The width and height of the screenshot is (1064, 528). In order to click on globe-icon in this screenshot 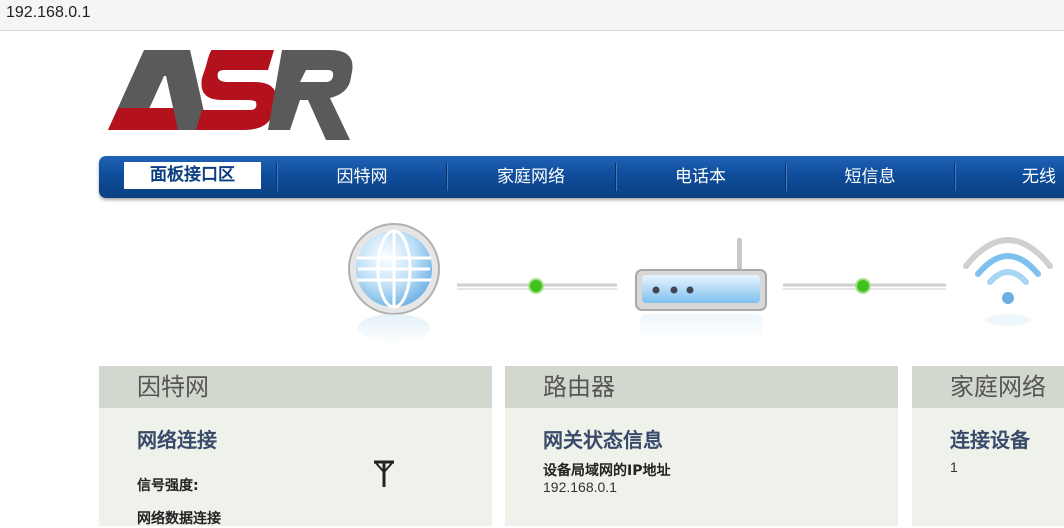, I will do `click(394, 284)`.